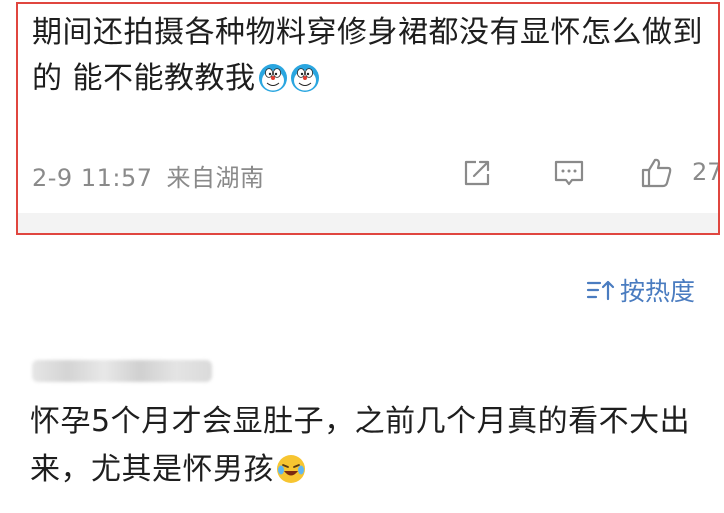 The image size is (724, 513). Describe the element at coordinates (657, 173) in the screenshot. I see `thumbs-up-icon` at that location.